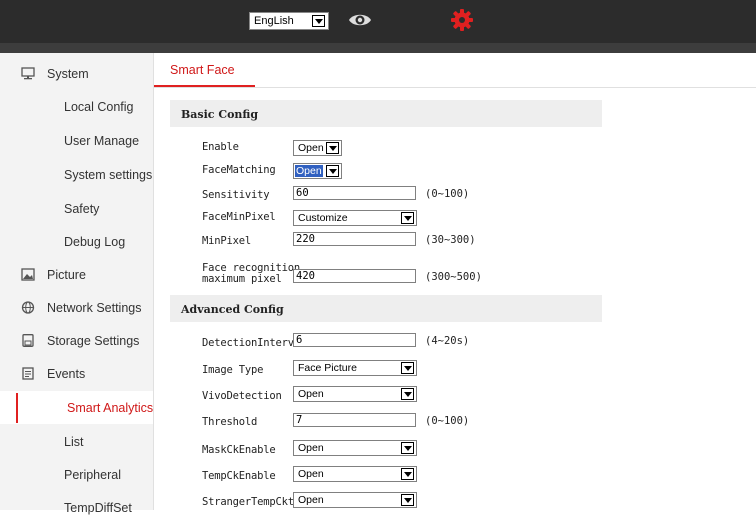 Image resolution: width=756 pixels, height=524 pixels. I want to click on sidebar-item-label: Events, so click(66, 374).